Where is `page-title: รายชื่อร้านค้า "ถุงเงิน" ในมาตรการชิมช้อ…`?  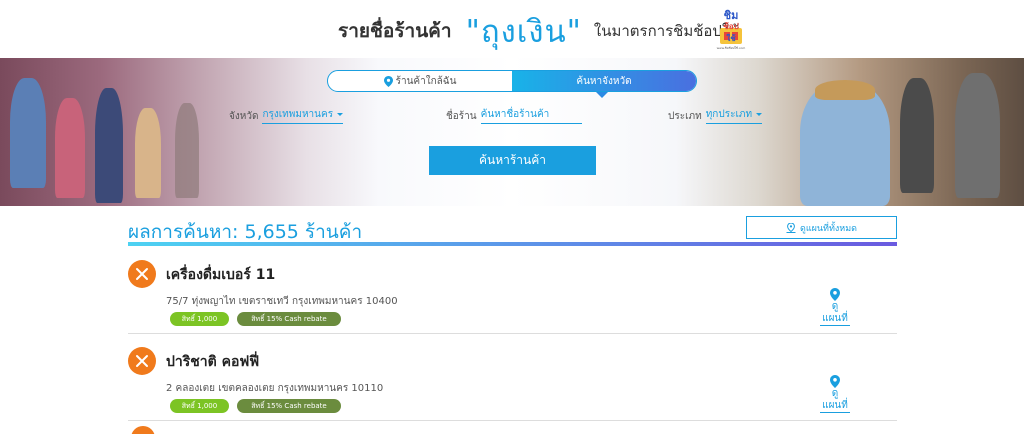
page-title: รายชื่อร้านค้า "ถุงเงิน" ในมาตรการชิมช้อ… is located at coordinates (538, 31).